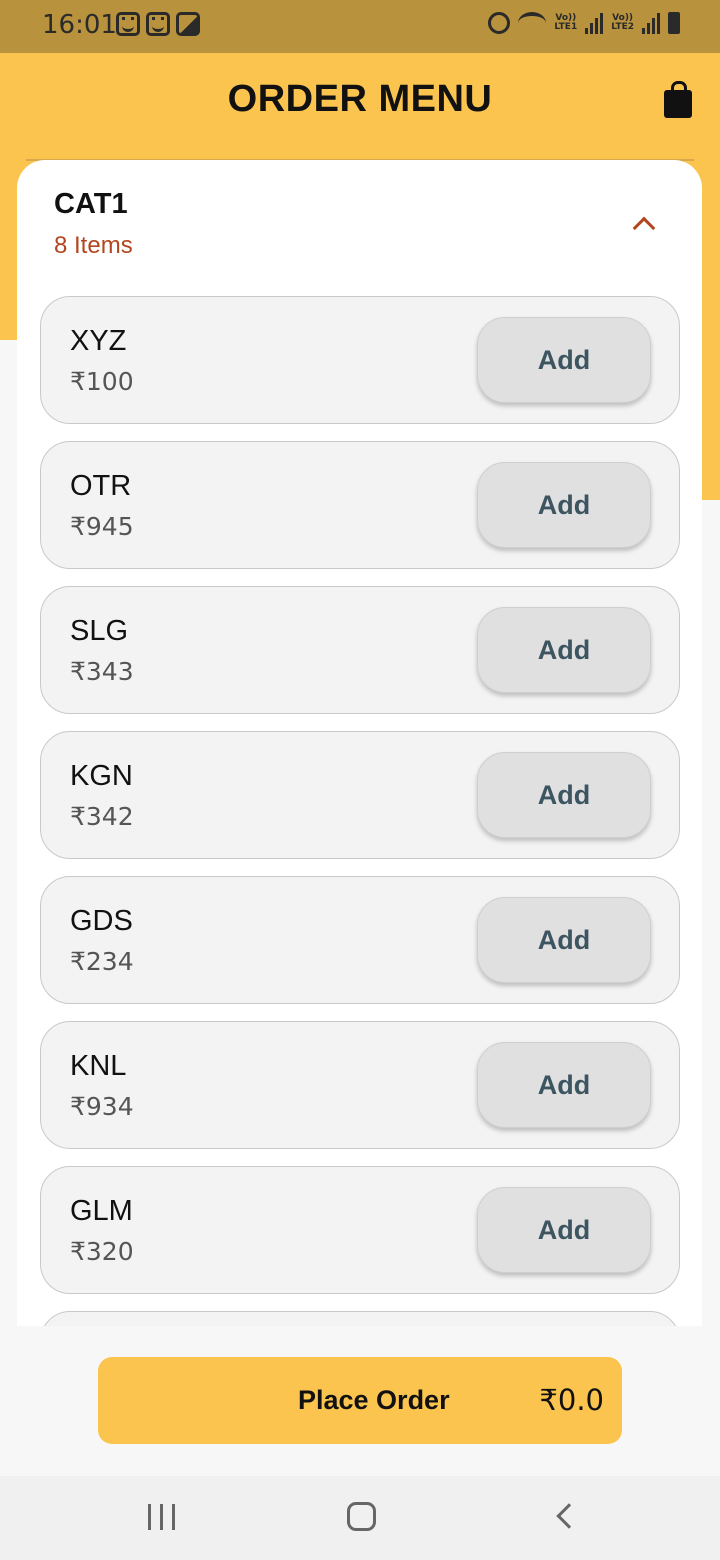  What do you see at coordinates (102, 381) in the screenshot?
I see `item-price: ₹100` at bounding box center [102, 381].